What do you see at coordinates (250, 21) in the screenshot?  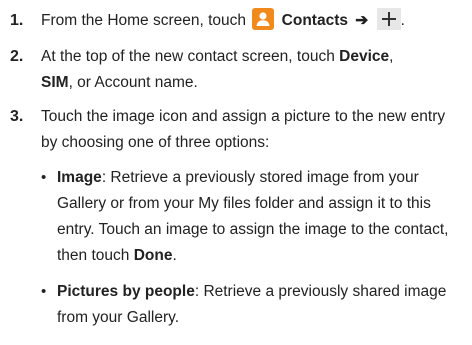 I see `step-text: From the Home screen, touch Contacts ➔ .` at bounding box center [250, 21].